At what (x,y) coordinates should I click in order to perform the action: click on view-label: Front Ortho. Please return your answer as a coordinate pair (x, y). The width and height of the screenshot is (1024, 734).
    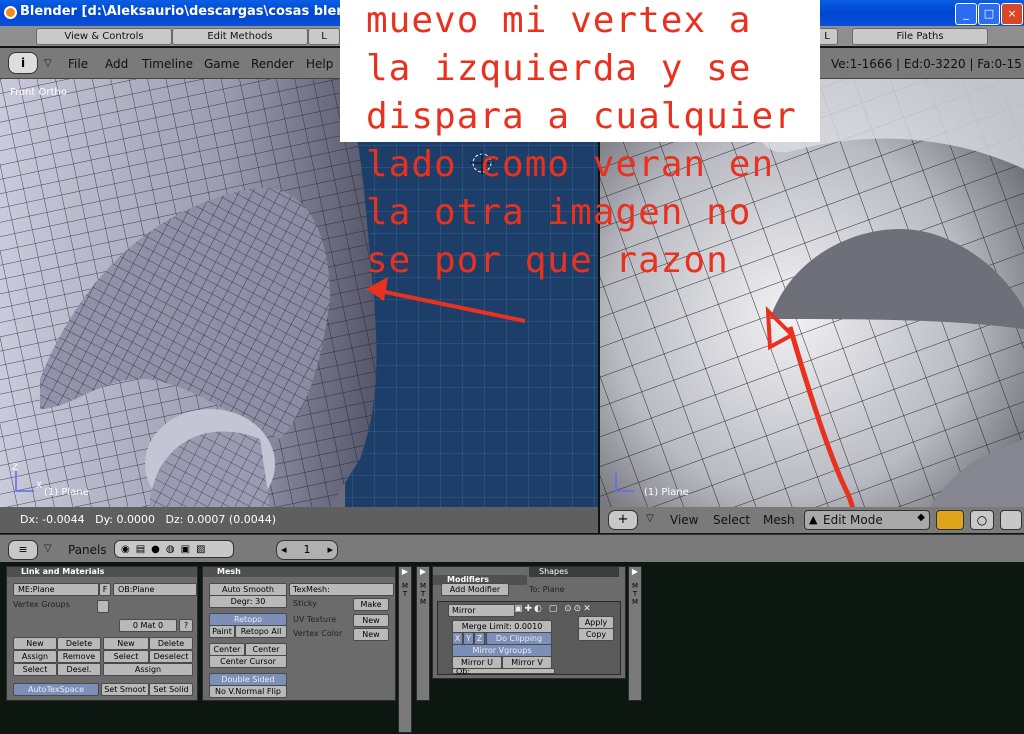
    Looking at the image, I should click on (38, 92).